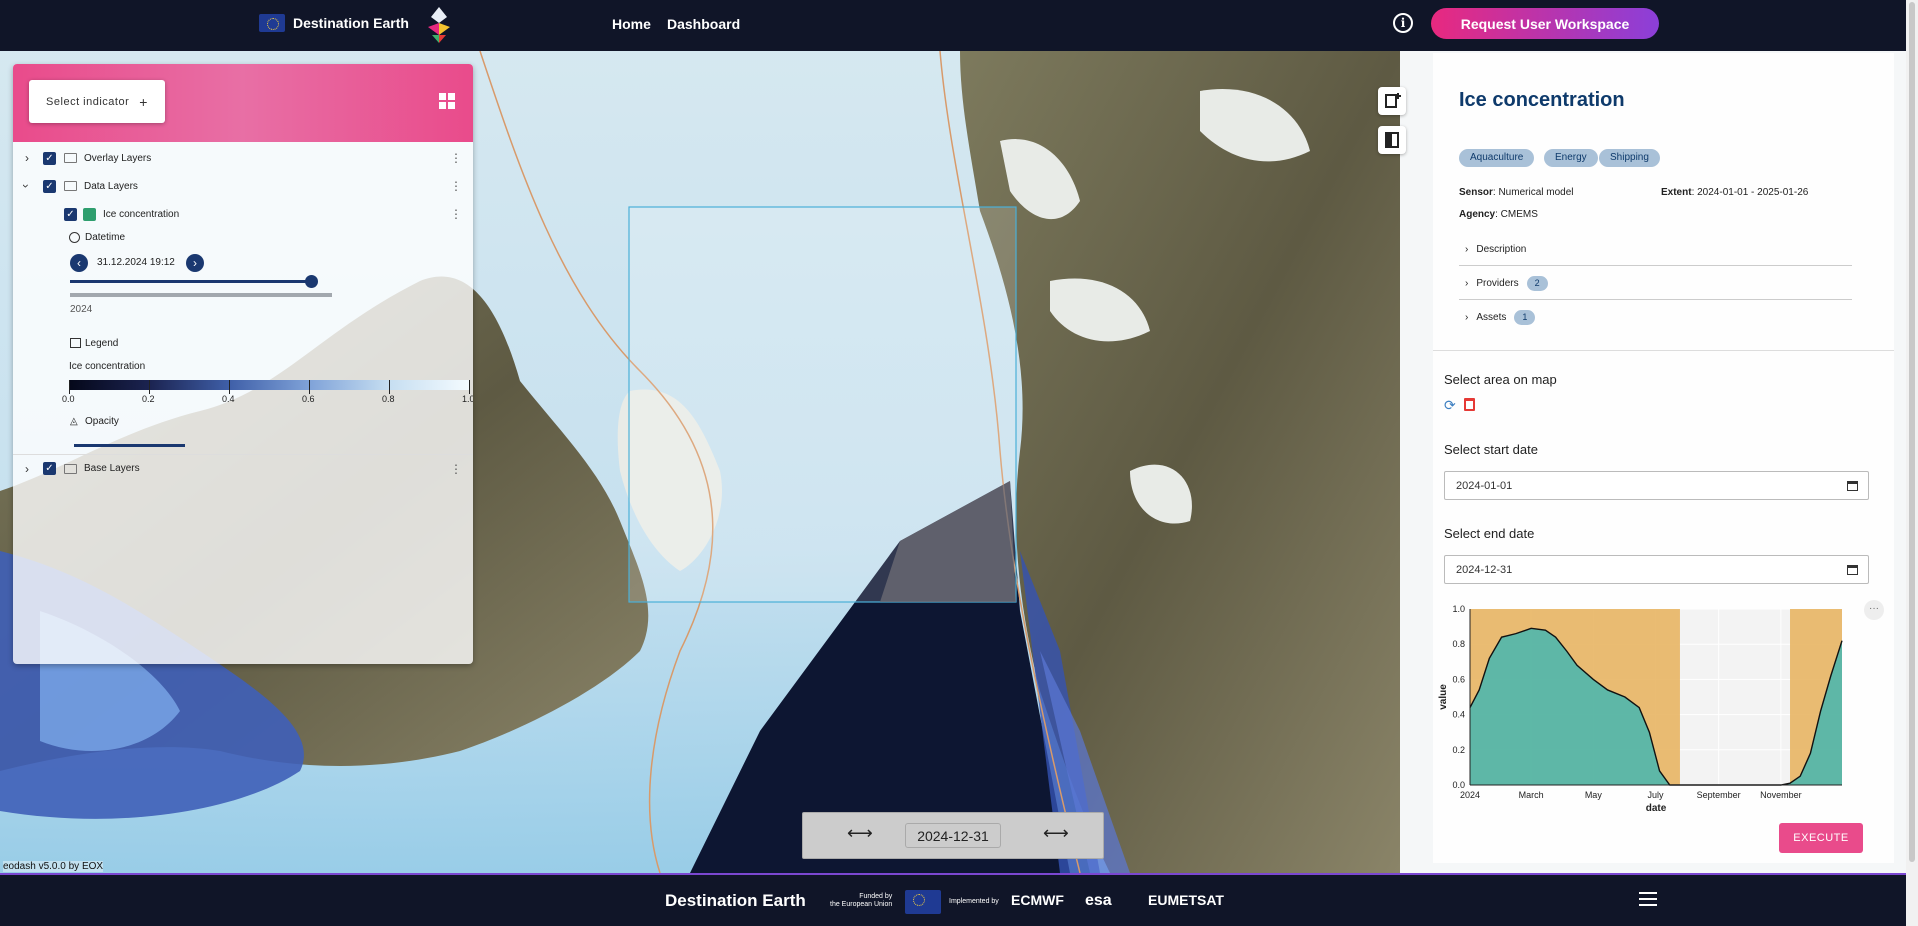 The height and width of the screenshot is (926, 1918). I want to click on y-axis-label: value, so click(1443, 697).